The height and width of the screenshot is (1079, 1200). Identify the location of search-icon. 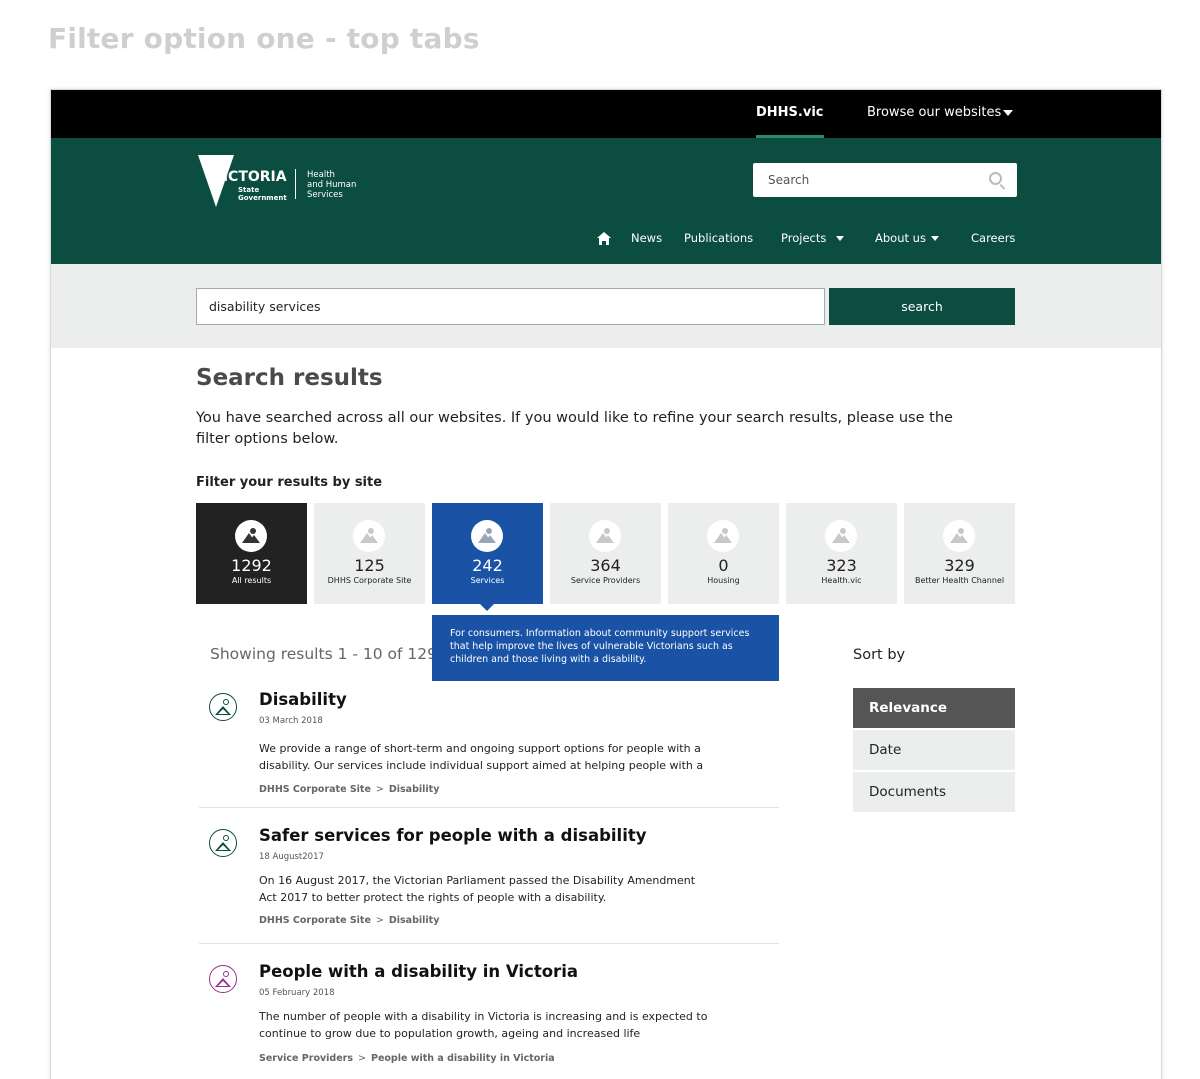
(995, 178).